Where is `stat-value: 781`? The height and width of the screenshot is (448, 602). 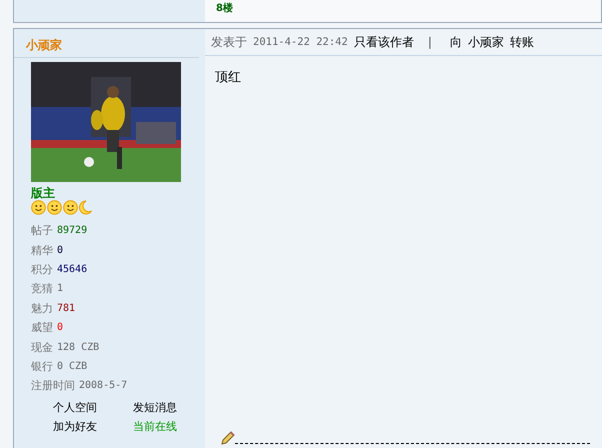 stat-value: 781 is located at coordinates (66, 308).